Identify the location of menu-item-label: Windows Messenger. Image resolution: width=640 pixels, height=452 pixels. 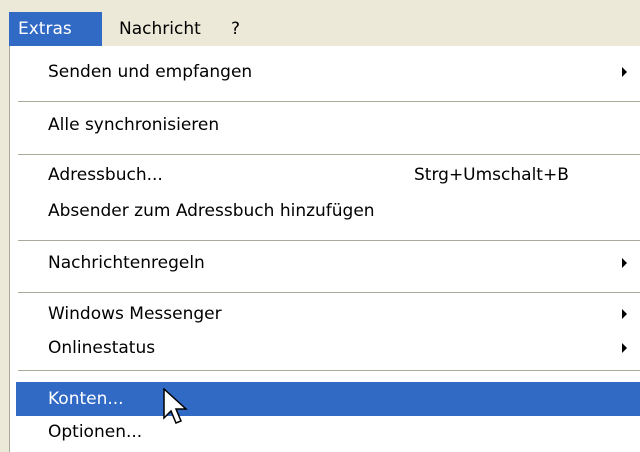
(135, 314).